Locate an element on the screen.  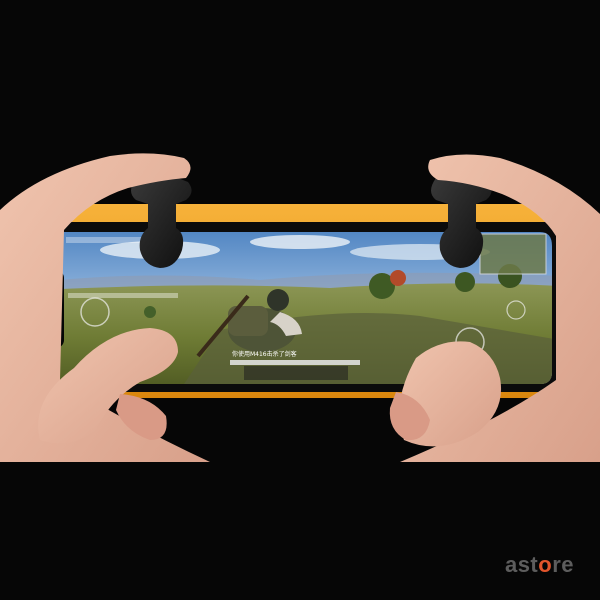
watermark-accent: o is located at coordinates (545, 564).